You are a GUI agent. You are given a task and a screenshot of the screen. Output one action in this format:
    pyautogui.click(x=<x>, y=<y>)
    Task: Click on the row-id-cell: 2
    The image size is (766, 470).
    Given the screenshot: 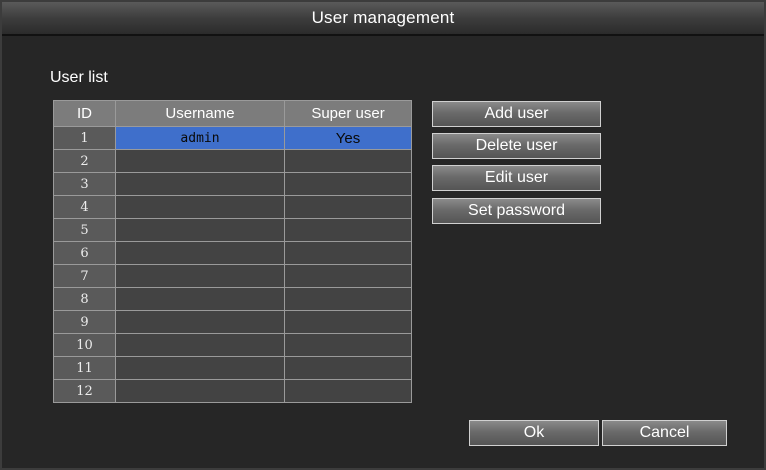 What is the action you would take?
    pyautogui.click(x=84, y=161)
    